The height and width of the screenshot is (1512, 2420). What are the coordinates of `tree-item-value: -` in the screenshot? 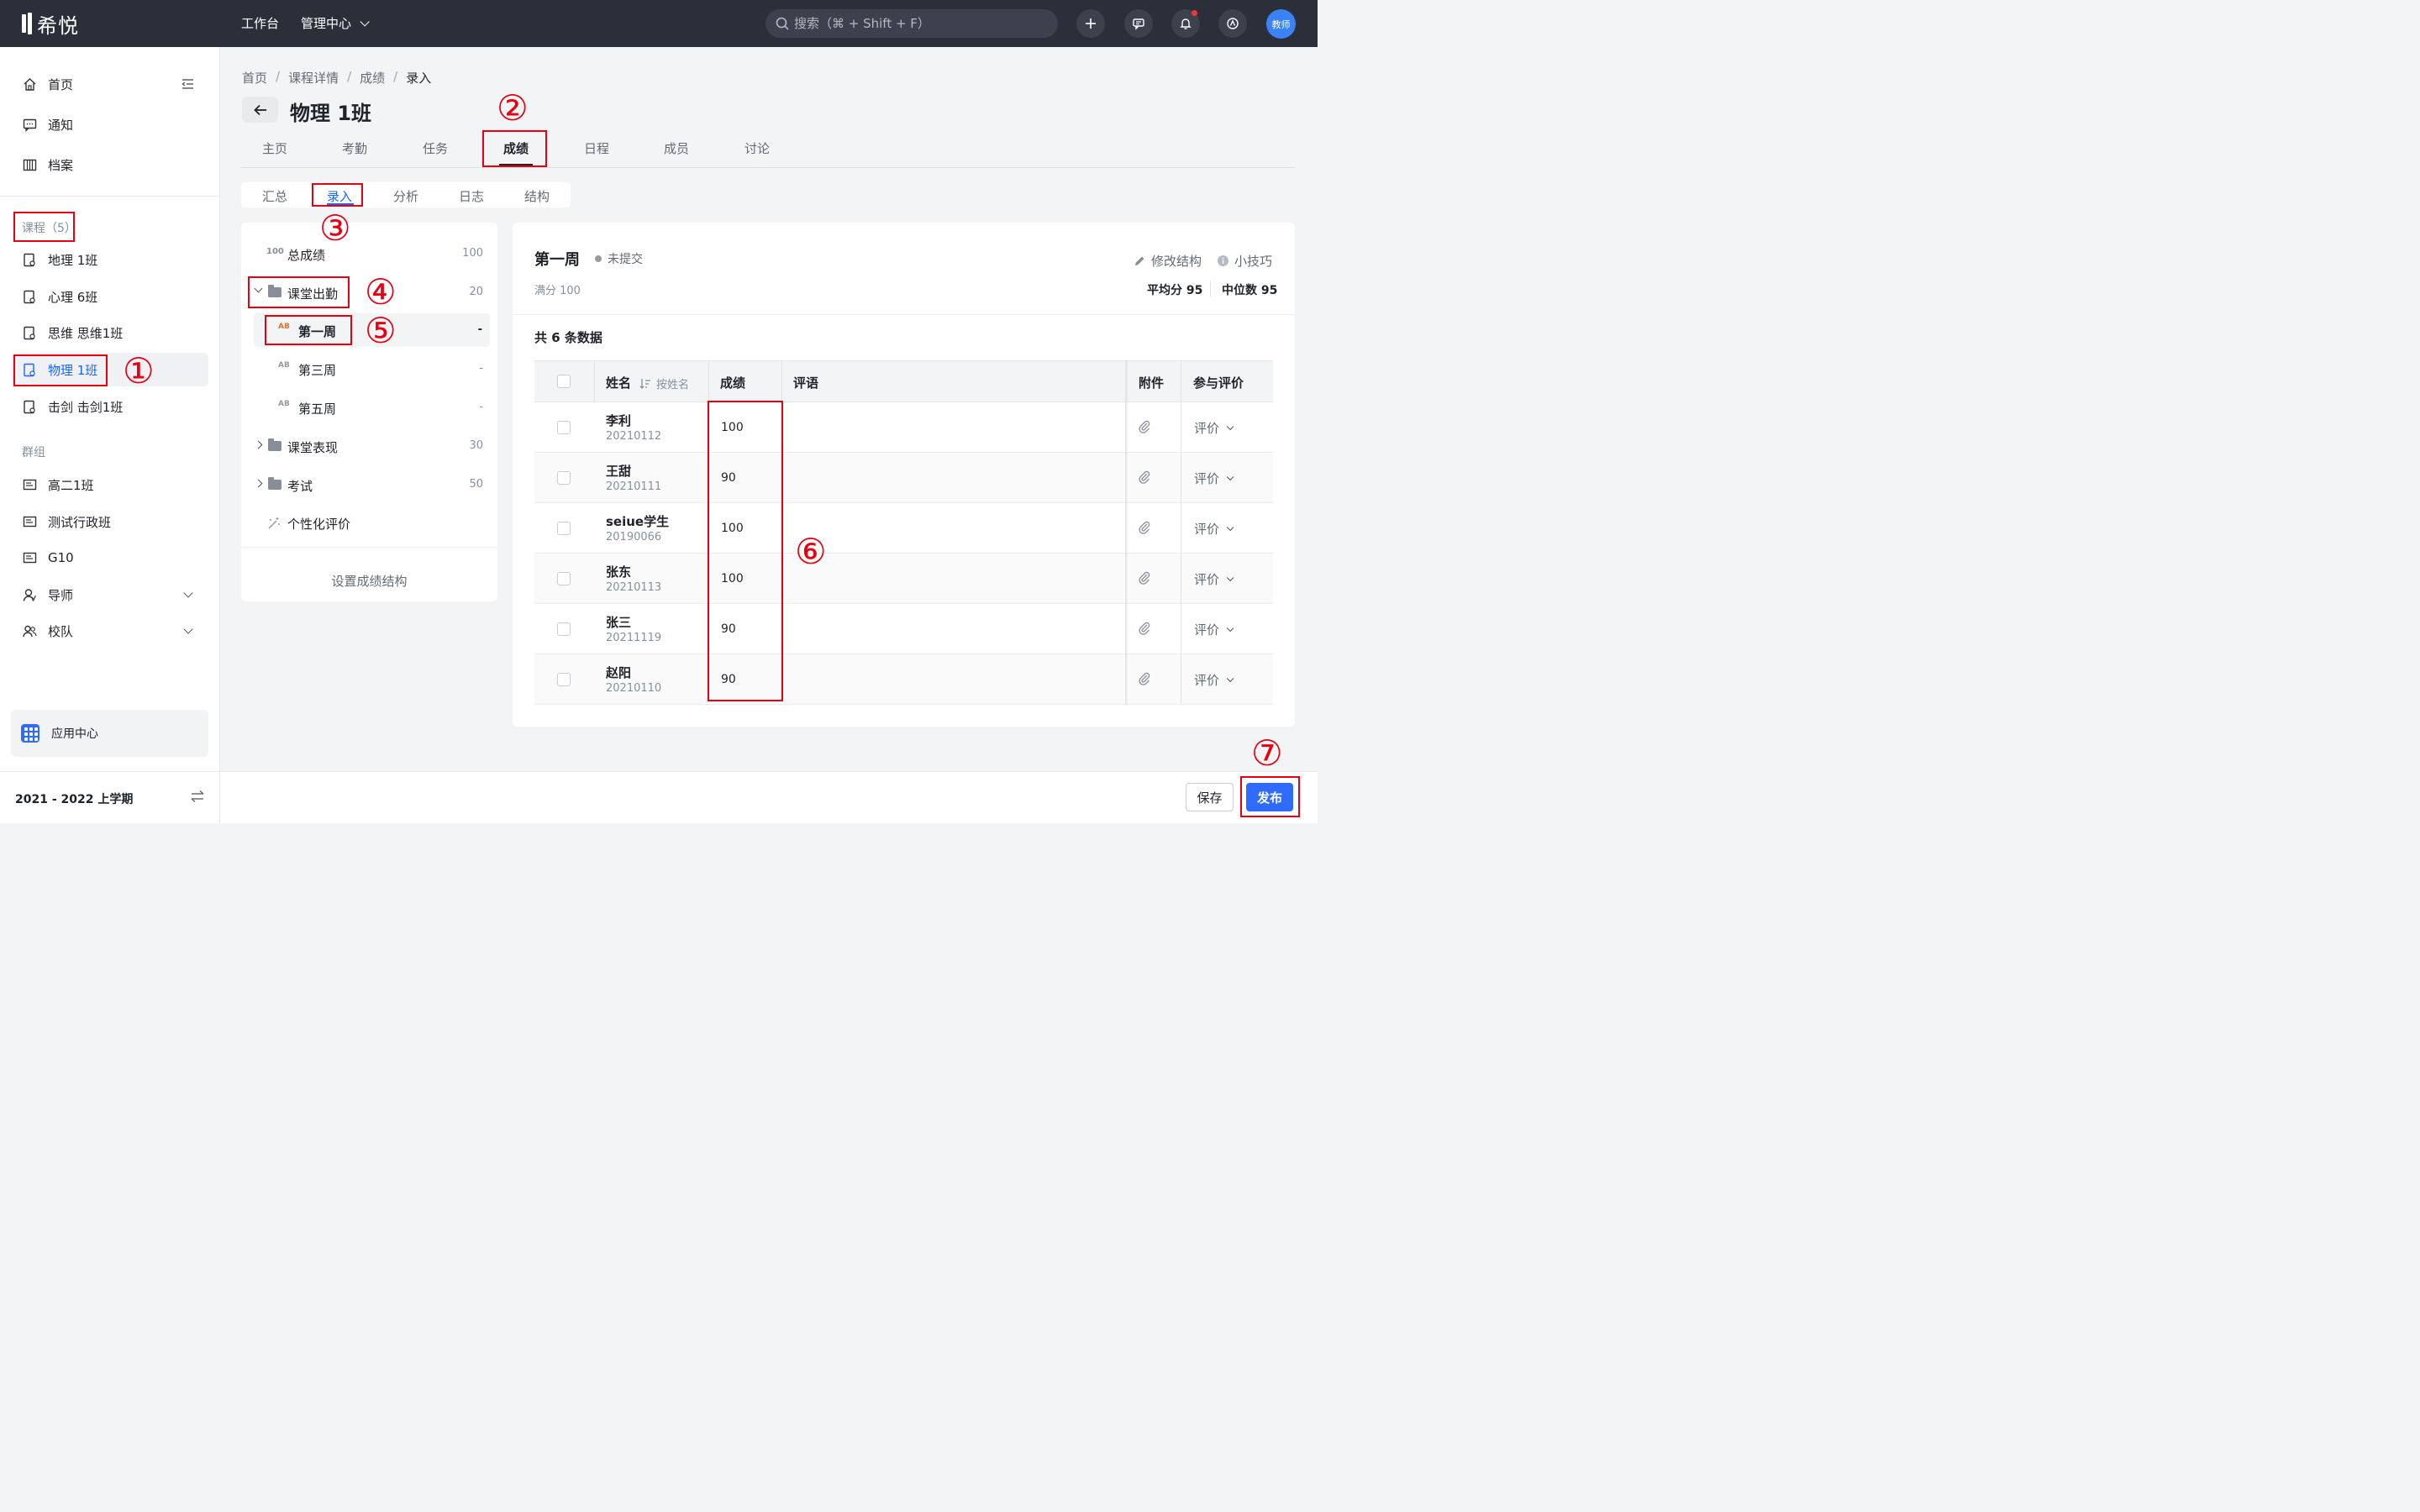 It's located at (480, 329).